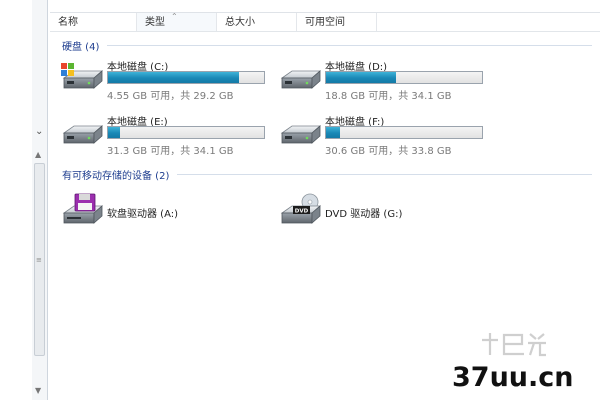 The height and width of the screenshot is (400, 600). I want to click on dvd-badge: DVD, so click(302, 211).